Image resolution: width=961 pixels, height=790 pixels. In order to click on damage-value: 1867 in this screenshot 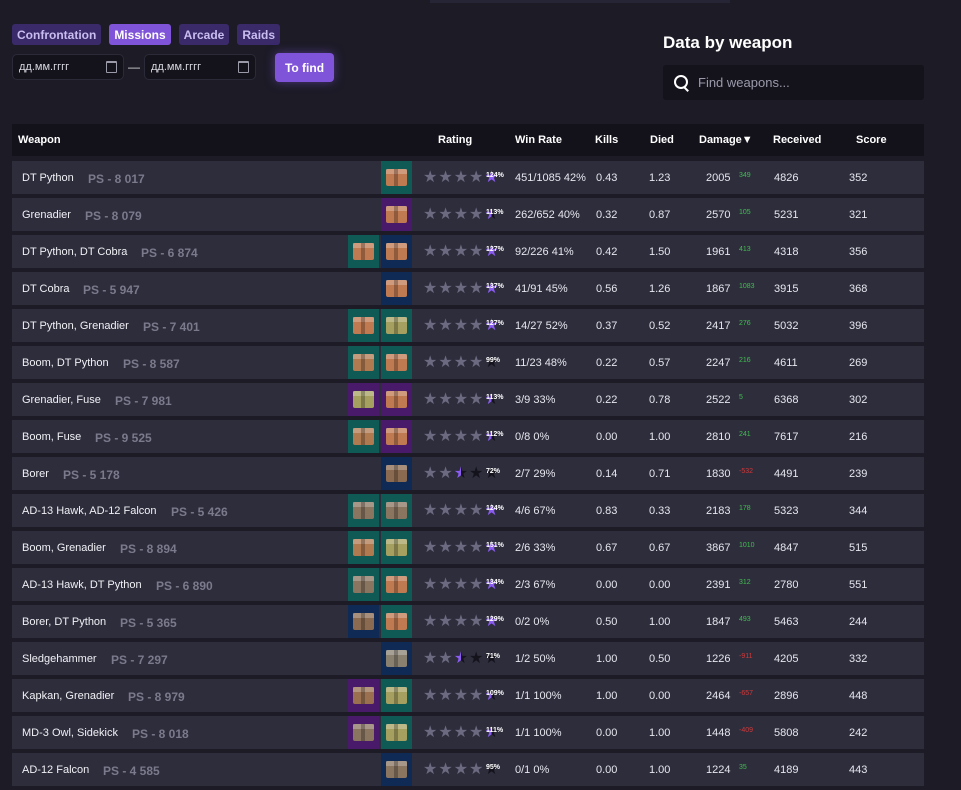, I will do `click(718, 289)`.